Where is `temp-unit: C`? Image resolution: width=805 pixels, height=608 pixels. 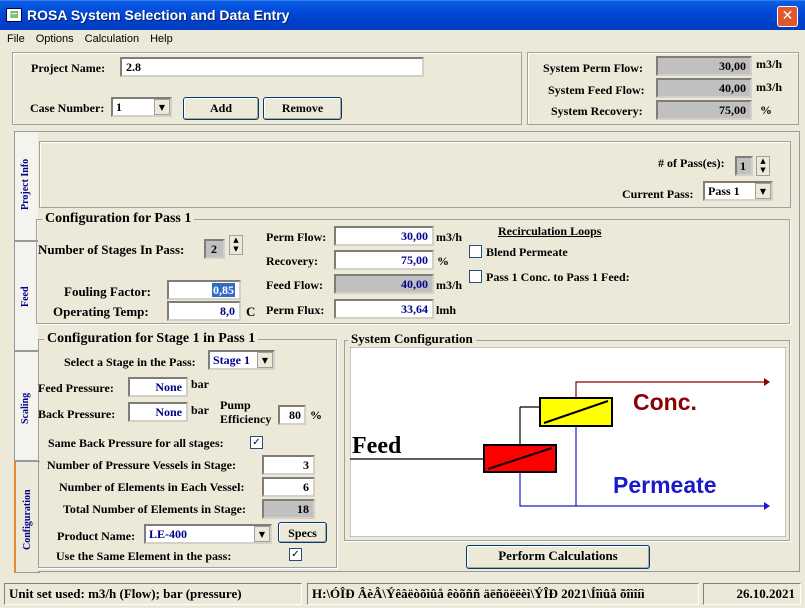
temp-unit: C is located at coordinates (251, 311).